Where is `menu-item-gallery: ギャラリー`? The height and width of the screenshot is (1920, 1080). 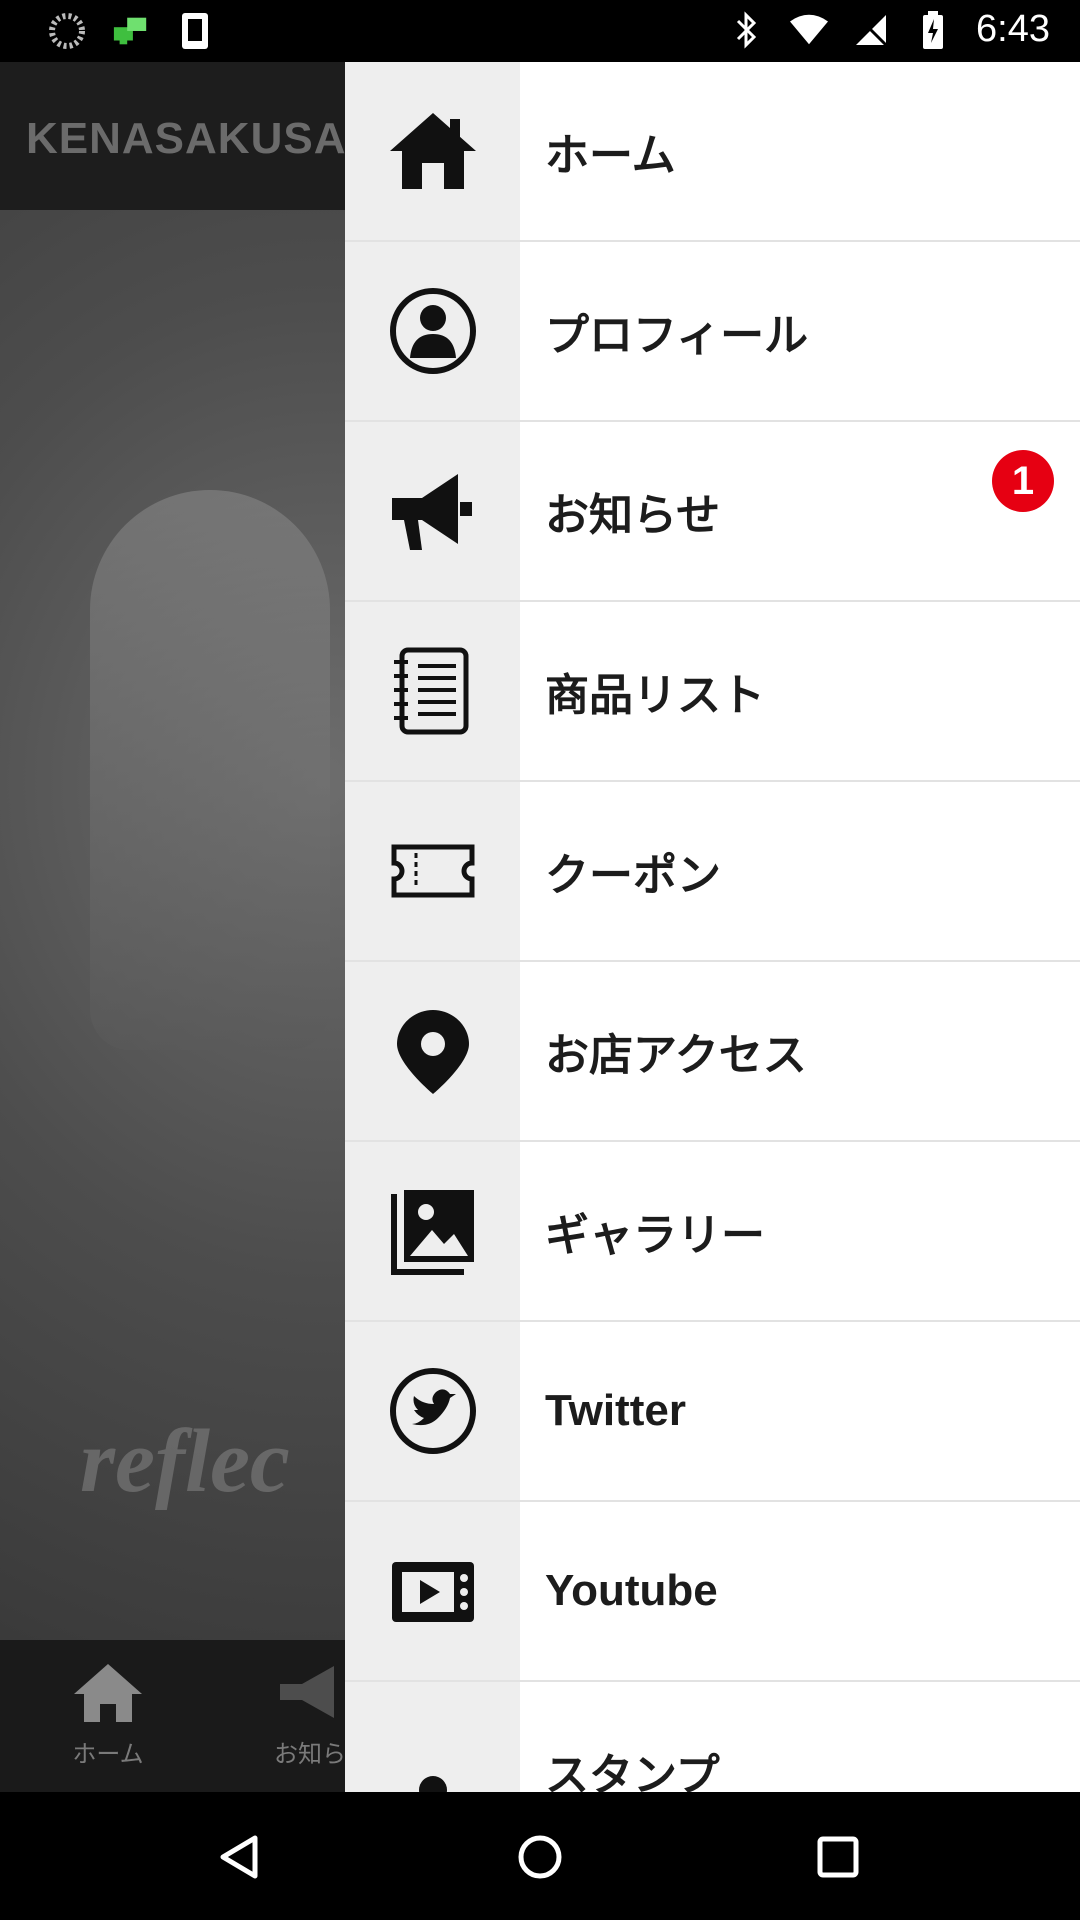
menu-item-gallery: ギャラリー is located at coordinates (712, 1232).